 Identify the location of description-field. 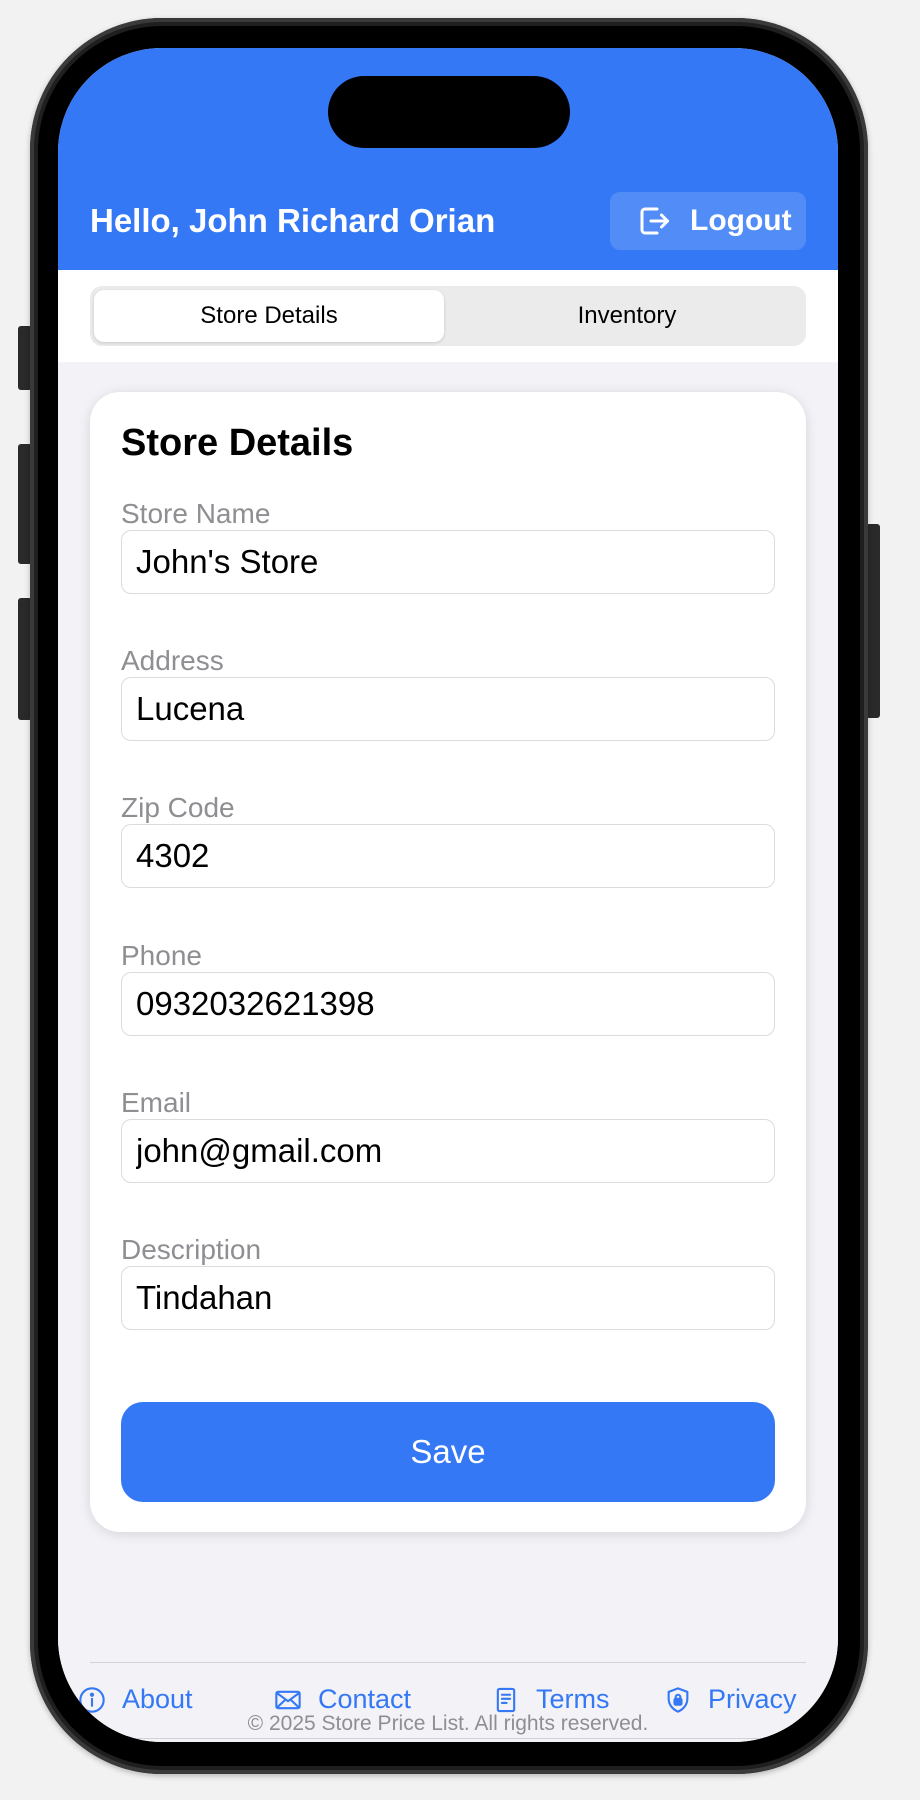
(448, 1298).